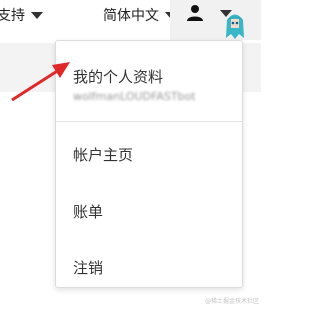  Describe the element at coordinates (103, 154) in the screenshot. I see `menu-item-account-home: 帐户主页` at that location.